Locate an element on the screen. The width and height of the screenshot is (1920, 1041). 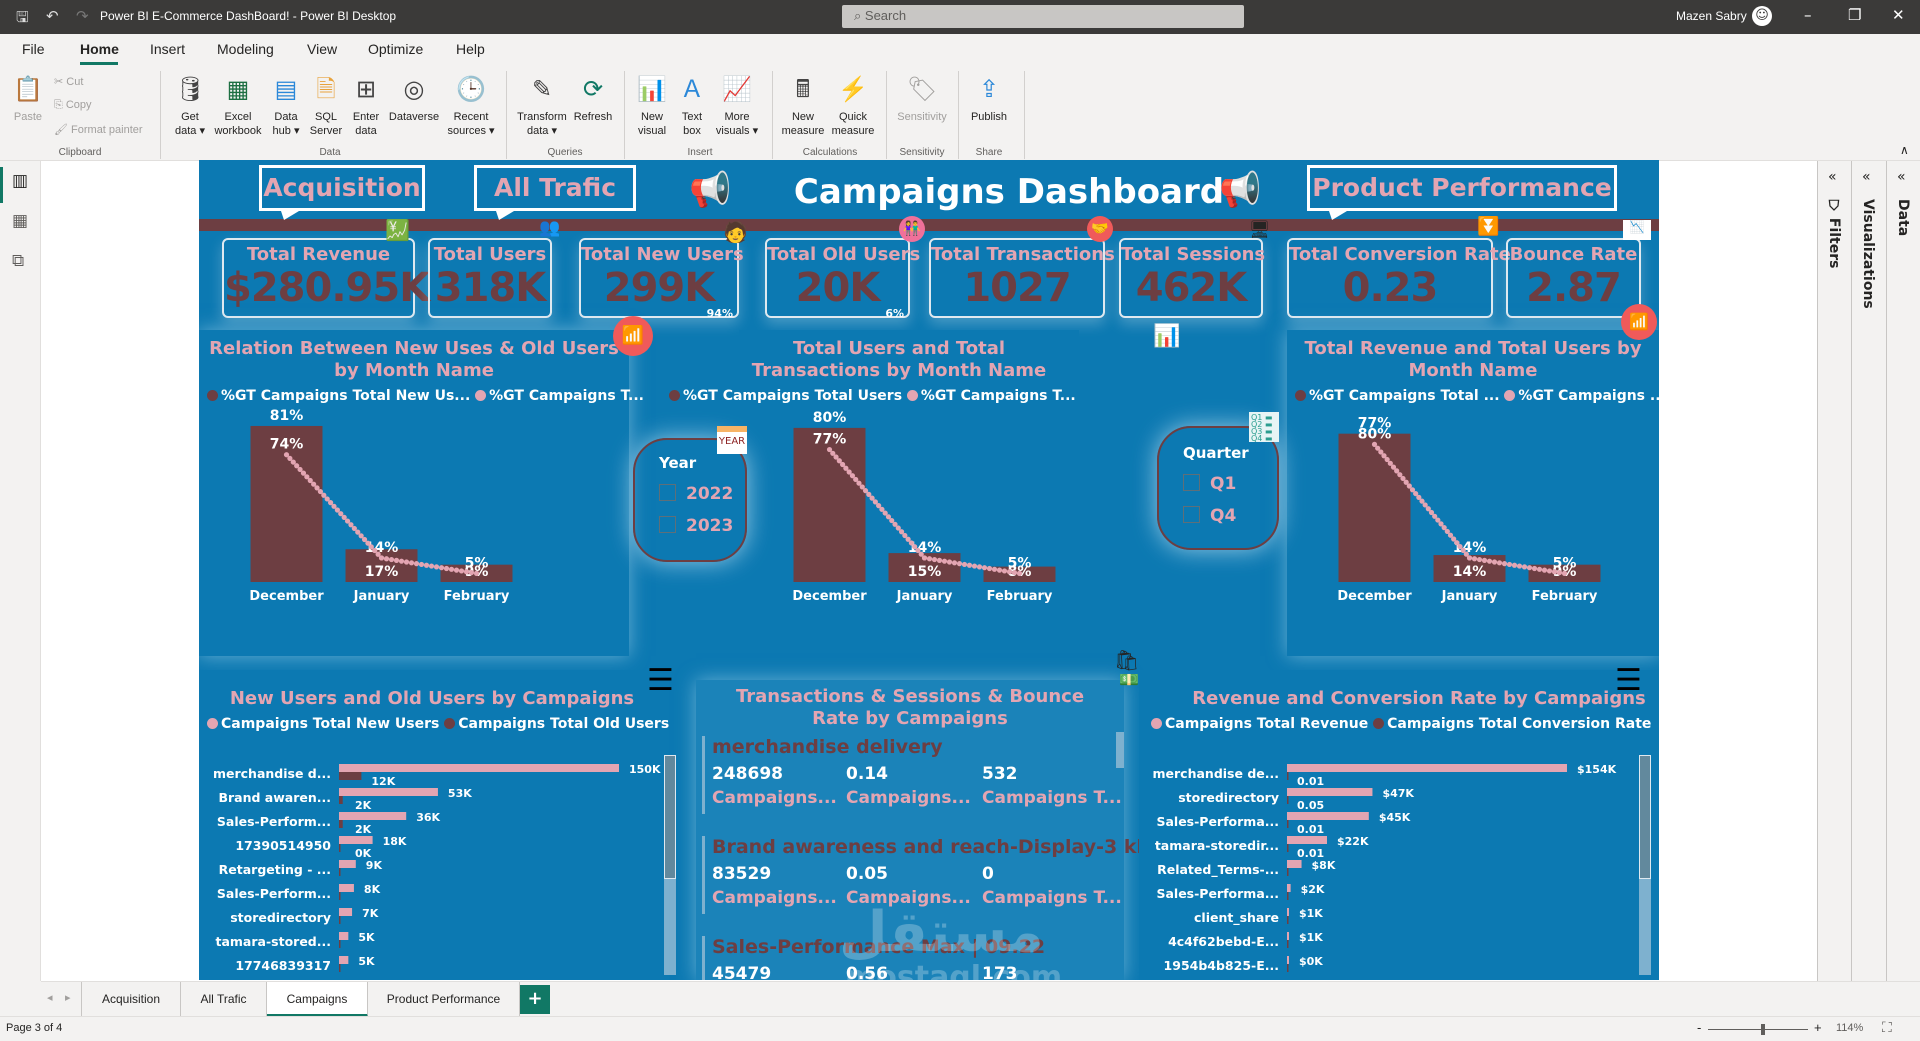
more-visuals-button: 📈 More visuals ▾ is located at coordinates (737, 105).